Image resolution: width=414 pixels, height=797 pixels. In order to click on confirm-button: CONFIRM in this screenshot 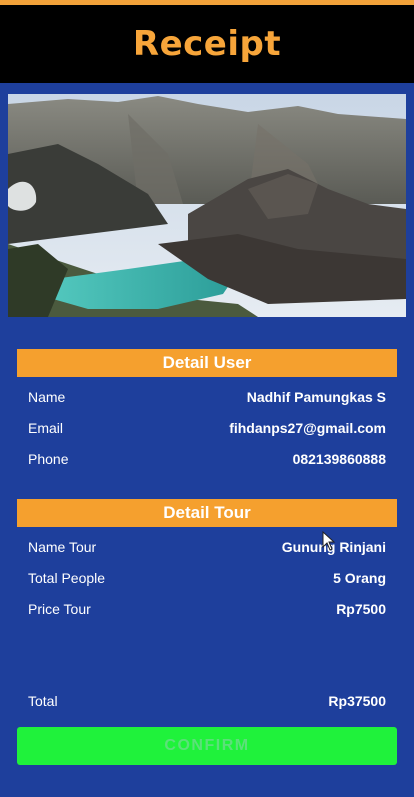, I will do `click(207, 746)`.